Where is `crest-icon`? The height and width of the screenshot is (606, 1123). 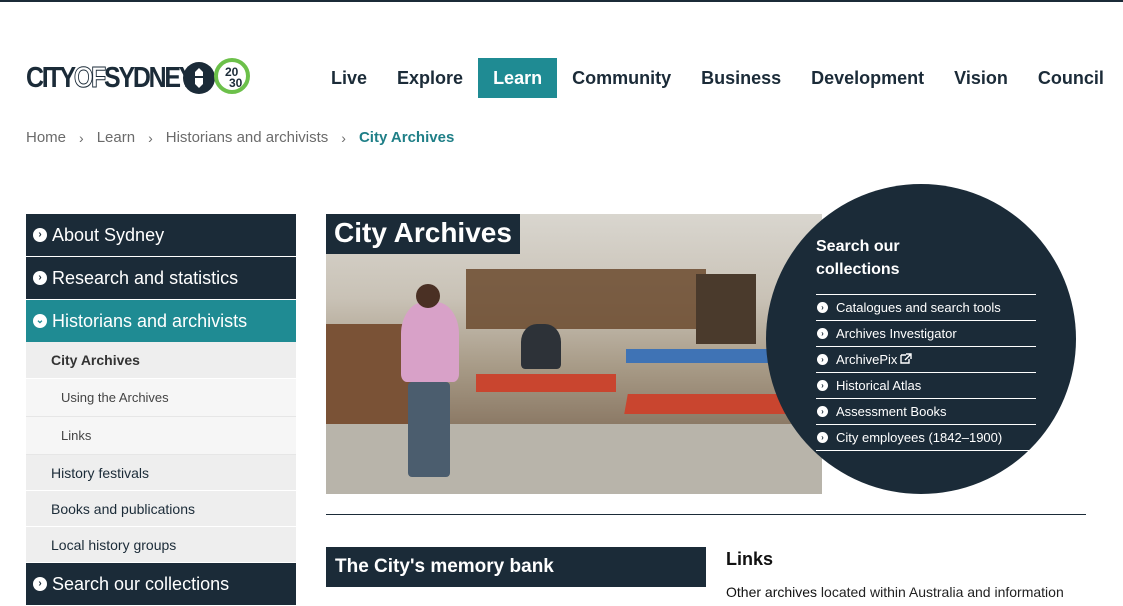 crest-icon is located at coordinates (199, 78).